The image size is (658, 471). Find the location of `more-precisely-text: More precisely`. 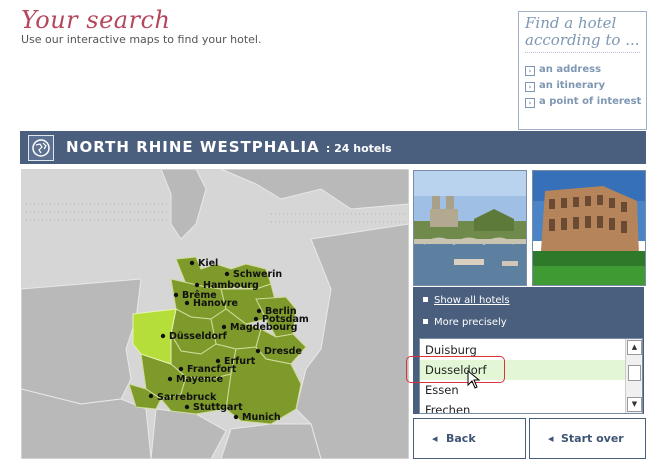

more-precisely-text: More precisely is located at coordinates (470, 322).